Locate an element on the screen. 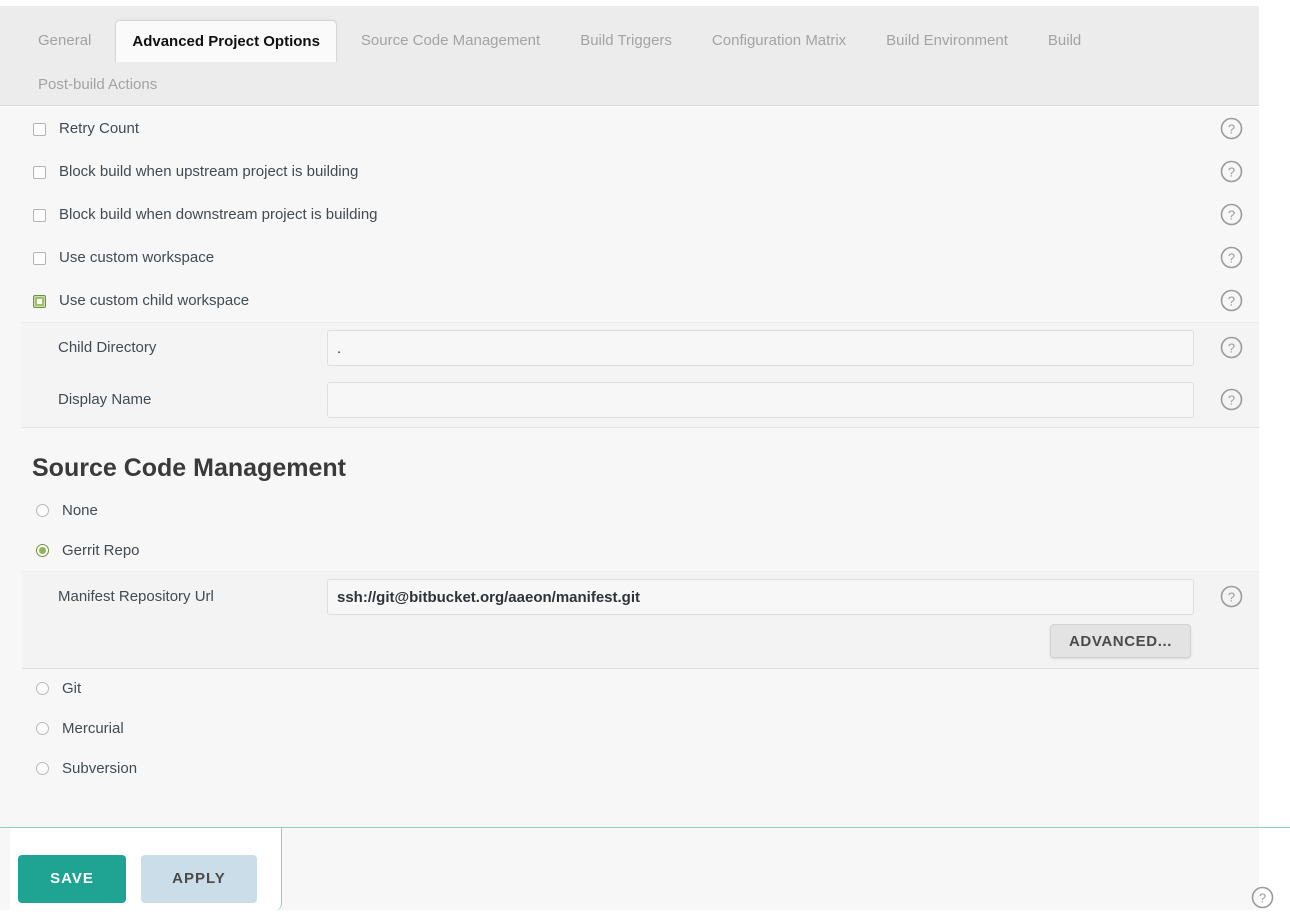  radio-gerrit-repo is located at coordinates (42, 550).